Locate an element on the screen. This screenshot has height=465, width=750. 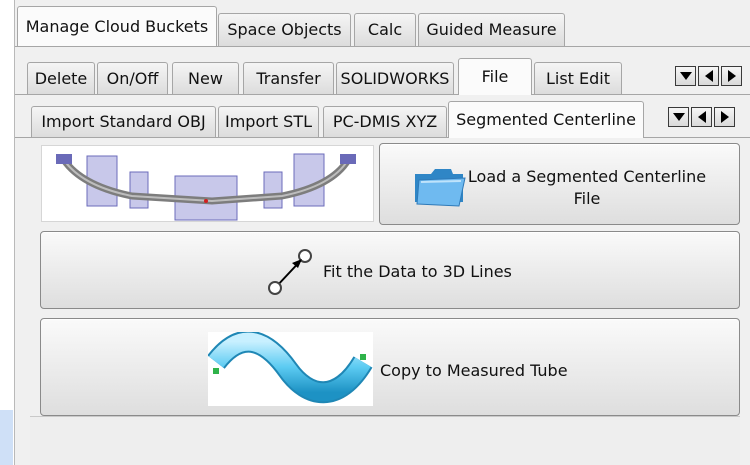
tab-label: Import Standard OBJ is located at coordinates (123, 121).